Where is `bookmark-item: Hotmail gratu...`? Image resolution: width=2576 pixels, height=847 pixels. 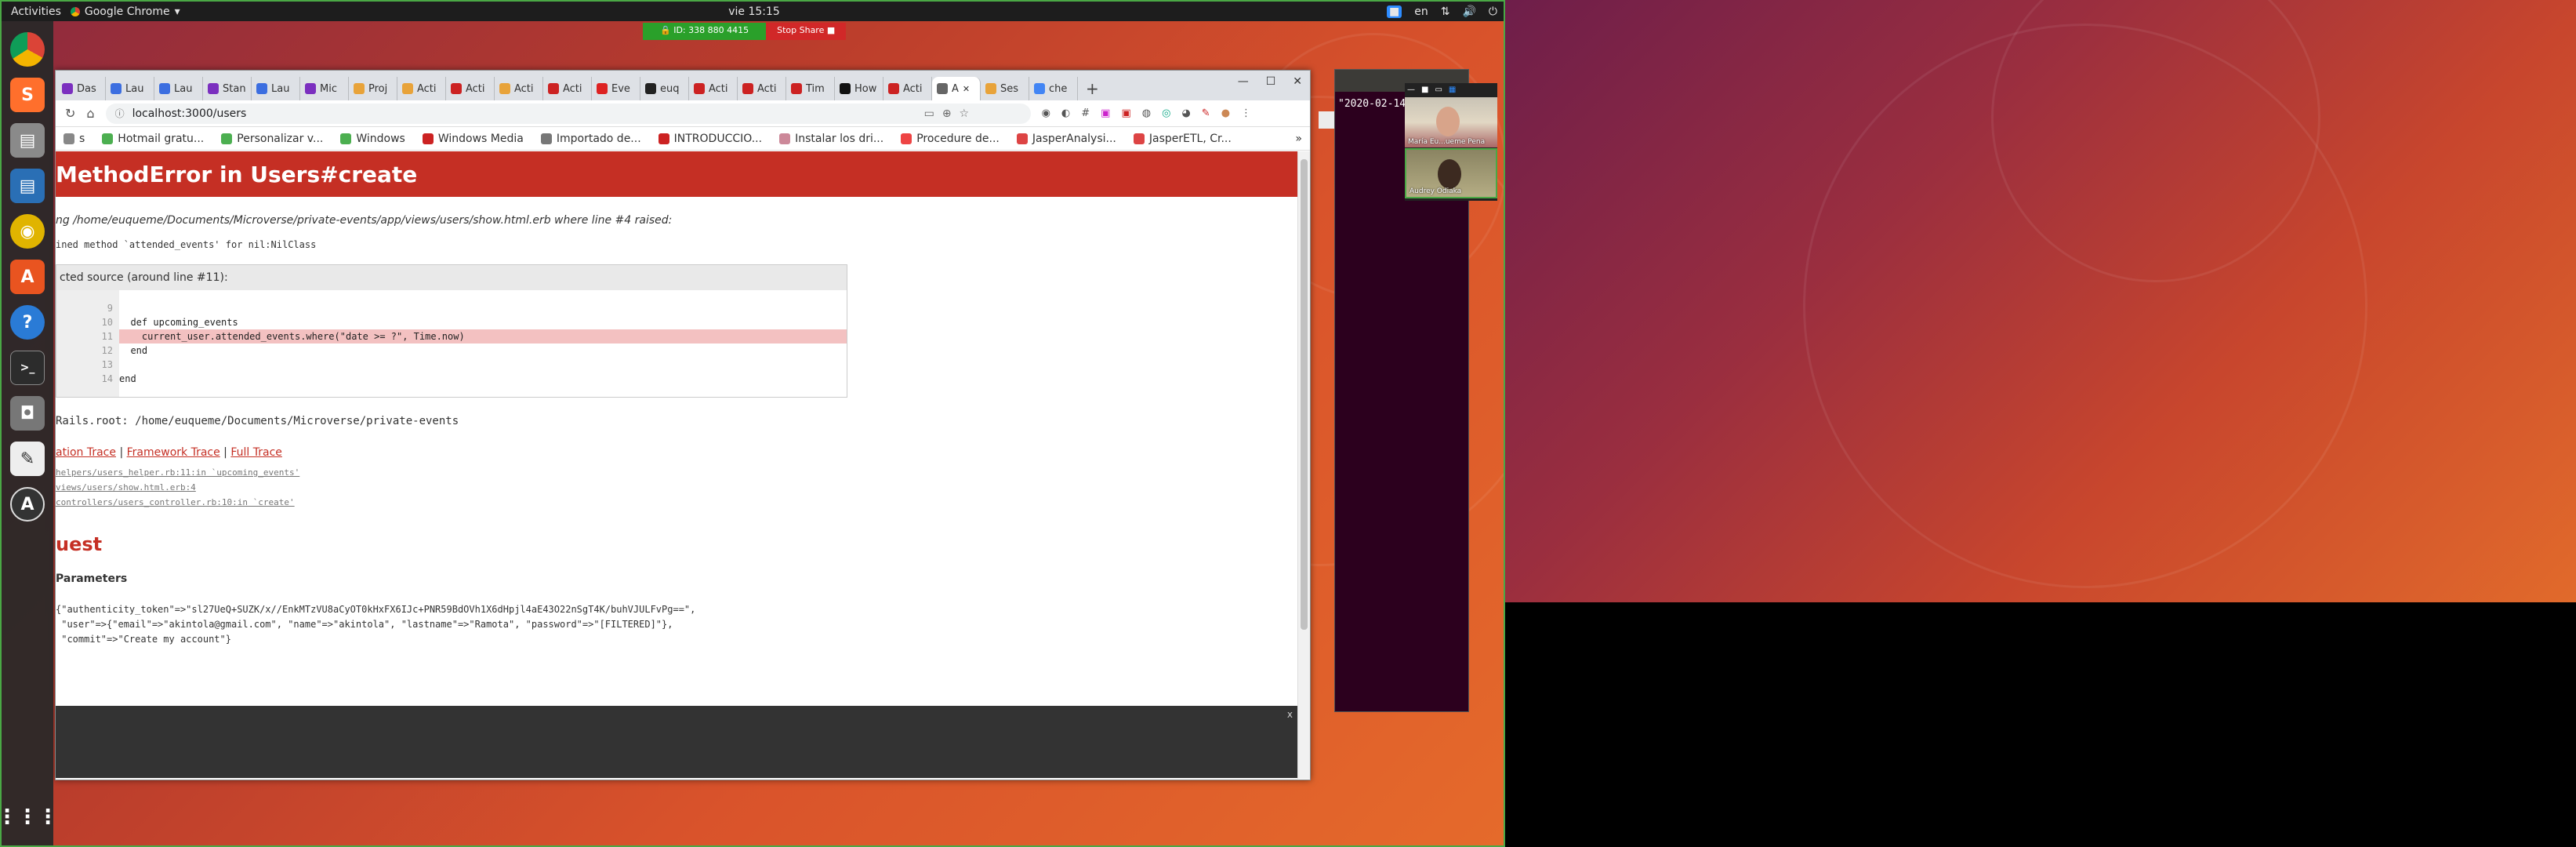
bookmark-item: Hotmail gratu... is located at coordinates (153, 139).